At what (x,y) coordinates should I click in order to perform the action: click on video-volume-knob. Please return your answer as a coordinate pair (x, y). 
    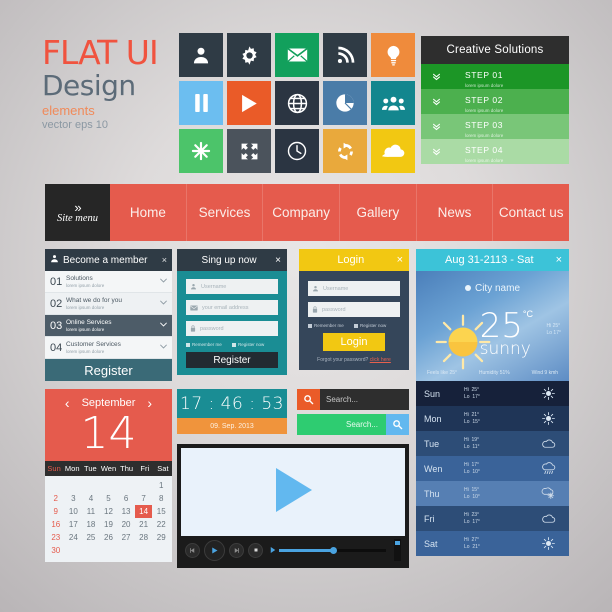
    Looking at the image, I should click on (397, 543).